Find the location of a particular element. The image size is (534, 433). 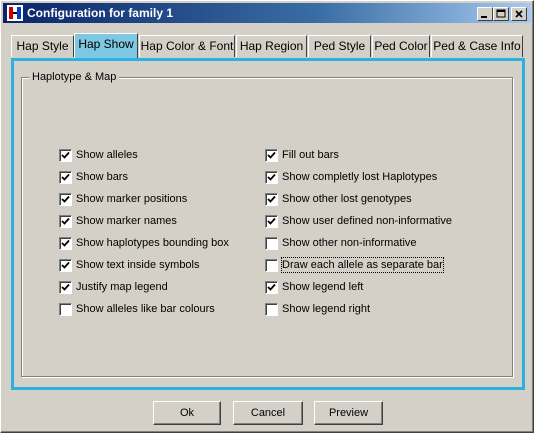

checkbox-label: Show other lost genotypes is located at coordinates (347, 199).